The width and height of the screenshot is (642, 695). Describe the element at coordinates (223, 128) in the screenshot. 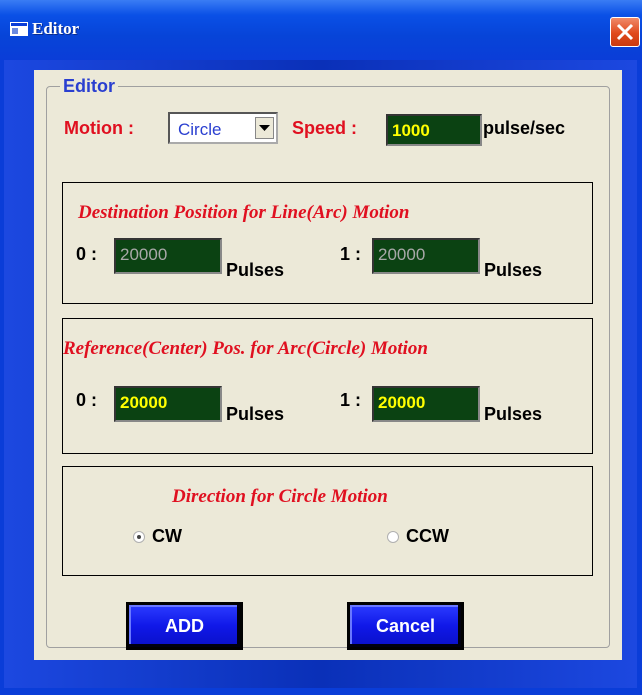

I see `motion-select: Circle` at that location.